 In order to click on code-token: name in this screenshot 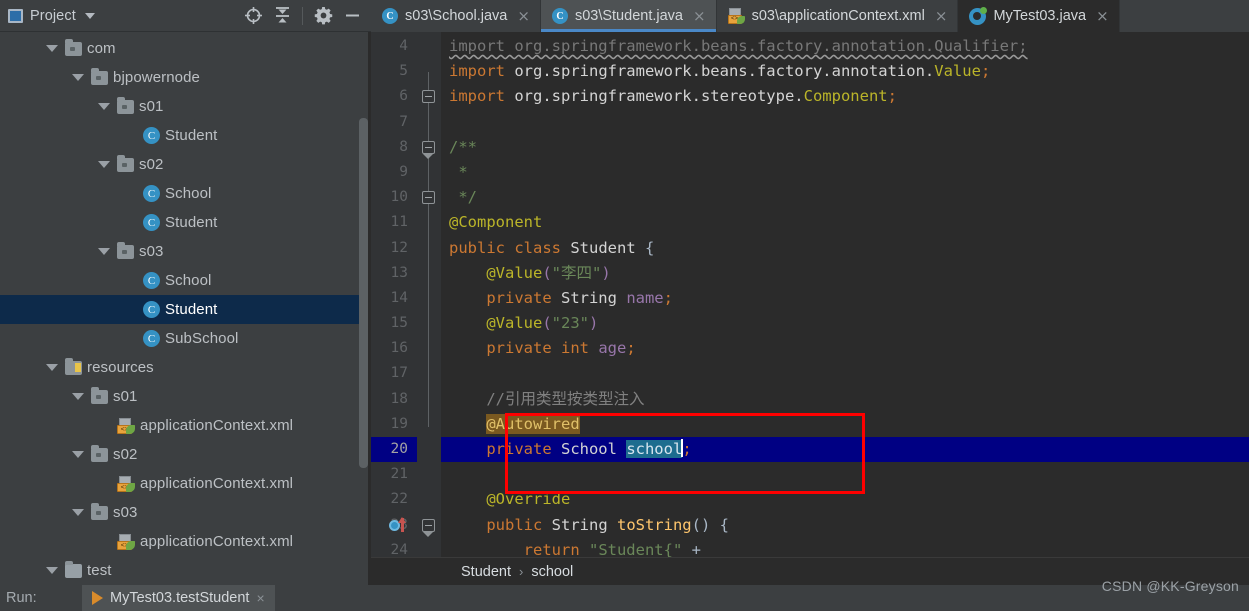, I will do `click(645, 297)`.